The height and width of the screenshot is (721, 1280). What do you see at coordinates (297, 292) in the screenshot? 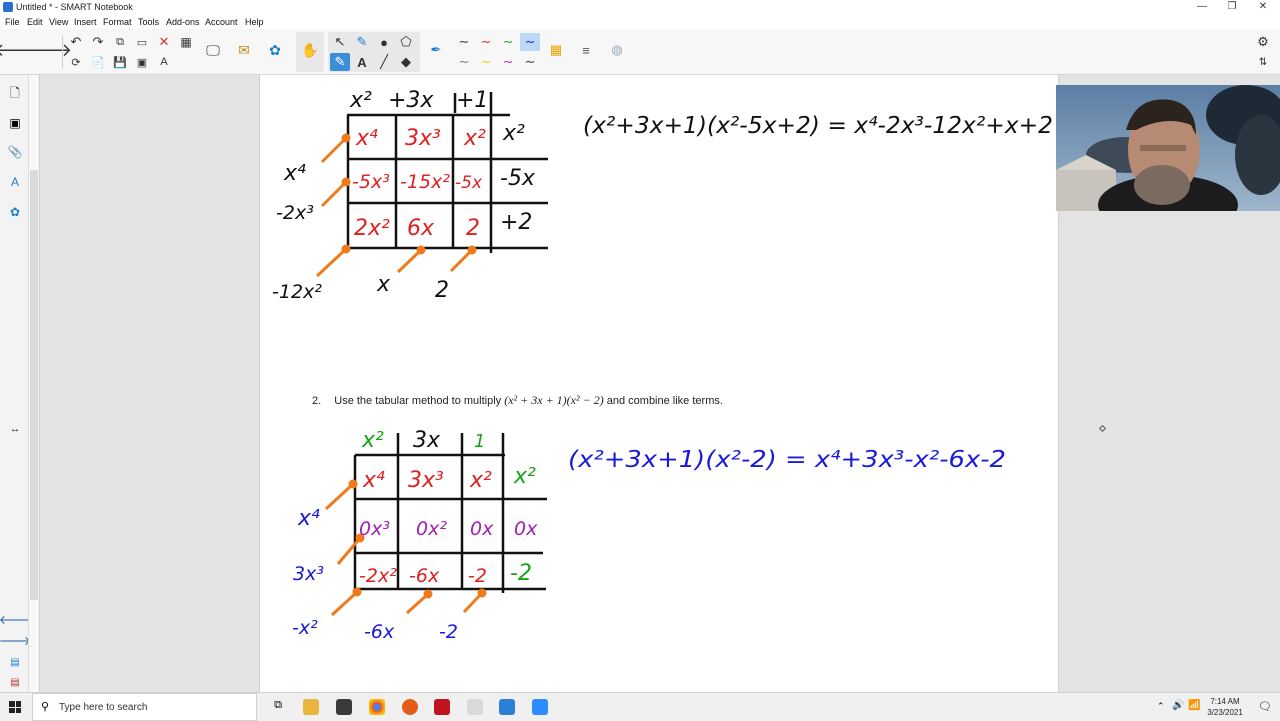
I see `grid1-diag-2: -12x²` at bounding box center [297, 292].